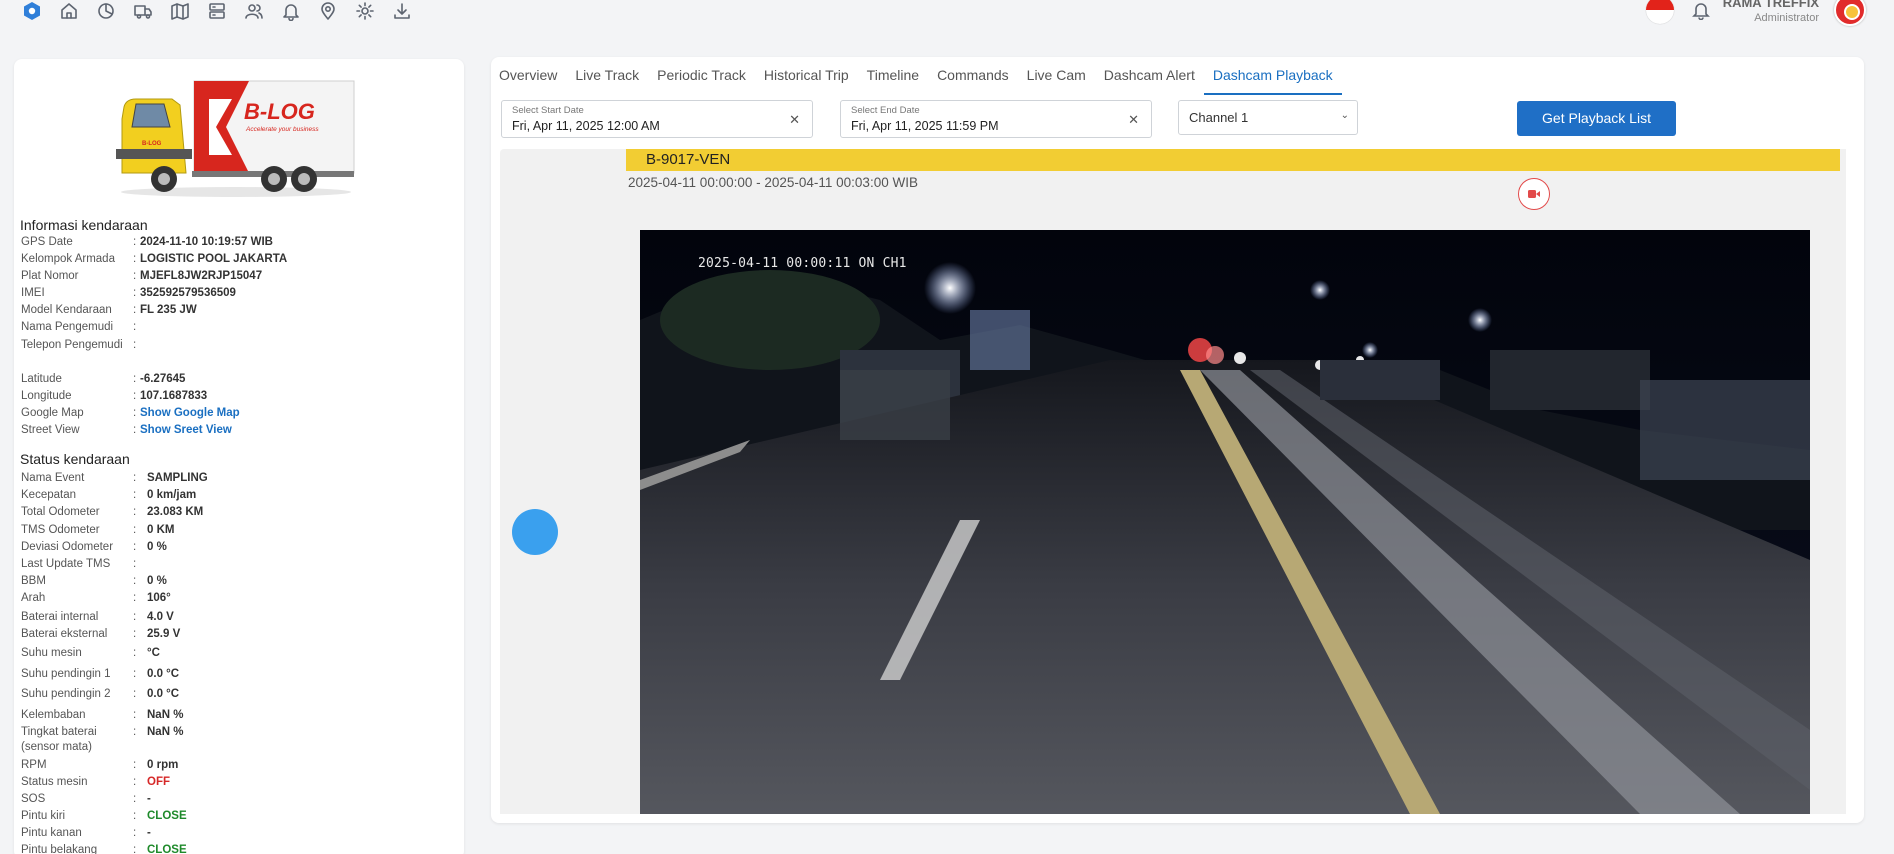 Image resolution: width=1894 pixels, height=854 pixels. I want to click on info-row: Tingkat baterai (sensor mata): NaN %, so click(241, 740).